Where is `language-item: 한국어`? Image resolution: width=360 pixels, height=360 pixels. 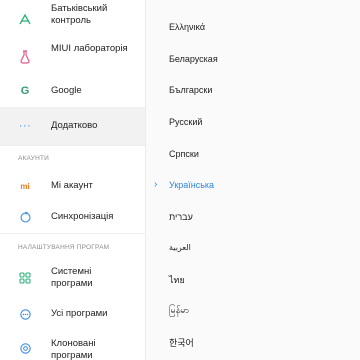 language-item: 한국어 is located at coordinates (252, 342).